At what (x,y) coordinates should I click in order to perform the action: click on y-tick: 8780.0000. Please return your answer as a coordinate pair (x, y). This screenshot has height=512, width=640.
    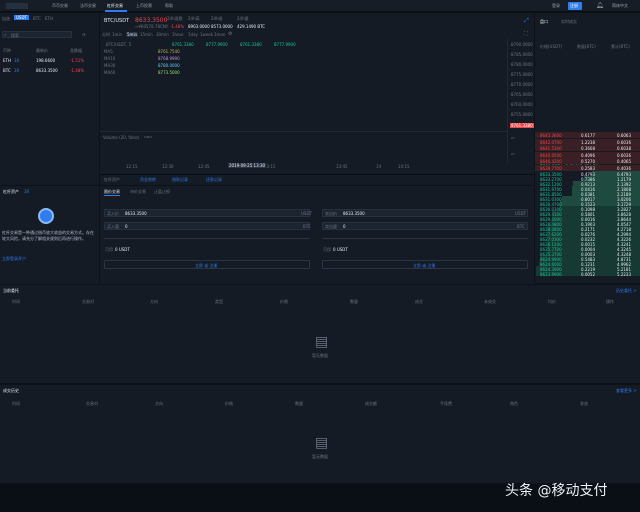
    Looking at the image, I should click on (522, 64).